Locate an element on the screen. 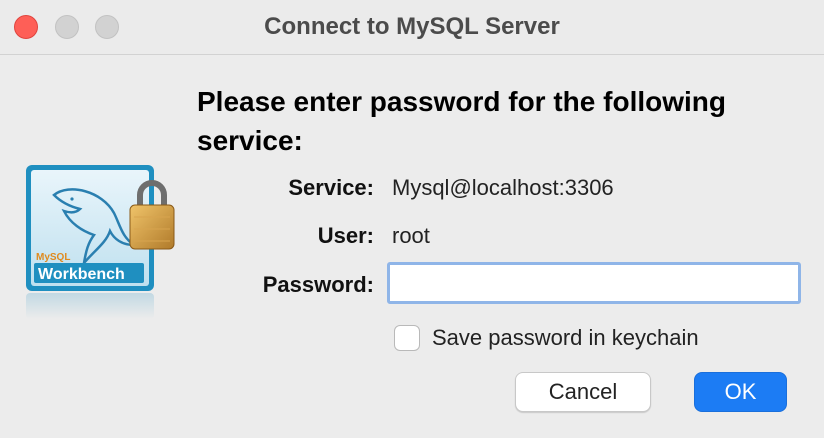  cancel-button: Cancel is located at coordinates (583, 392).